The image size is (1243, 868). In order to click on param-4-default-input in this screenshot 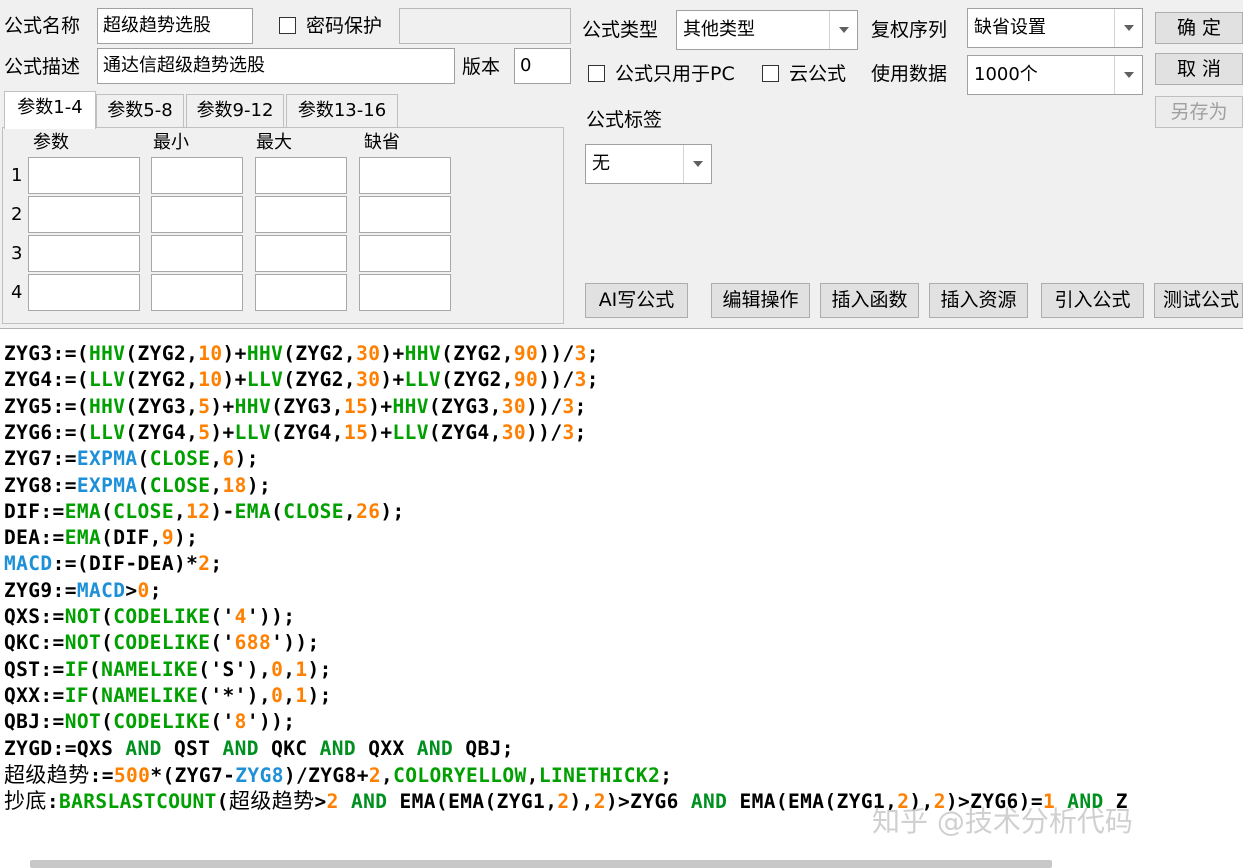, I will do `click(405, 292)`.